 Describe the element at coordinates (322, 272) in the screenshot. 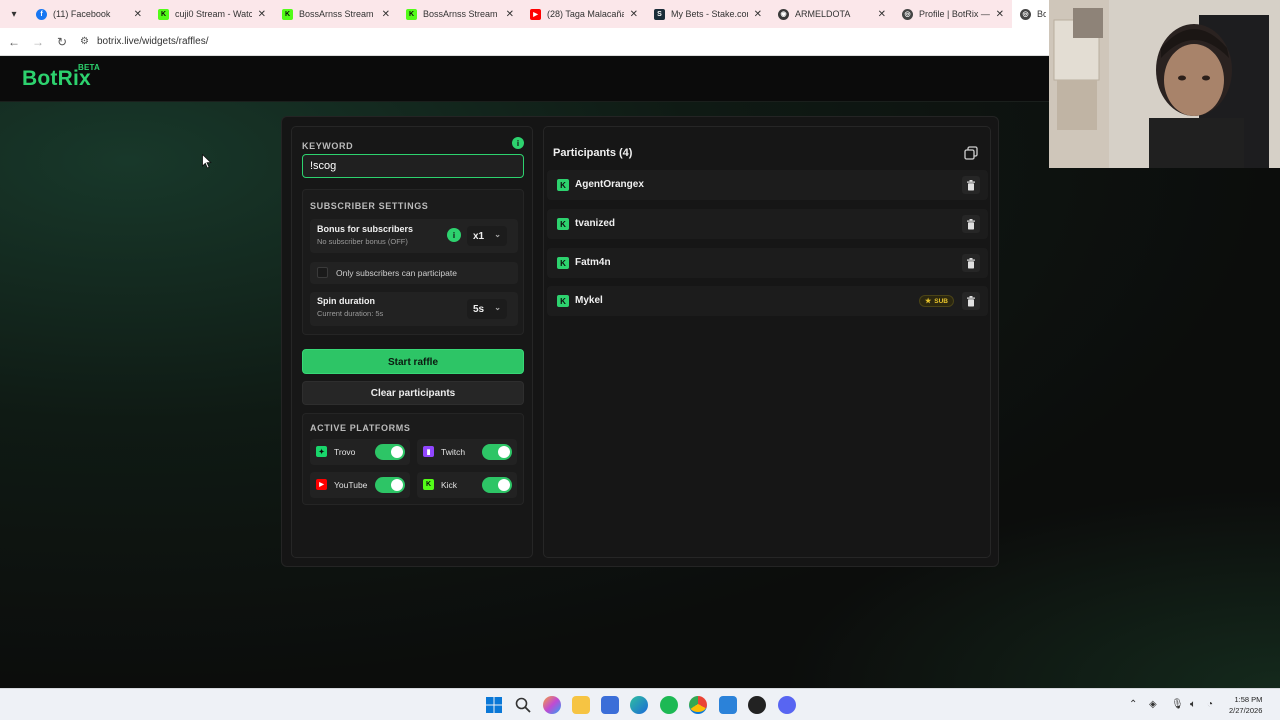

I see `only-subscribers-checkbox` at that location.